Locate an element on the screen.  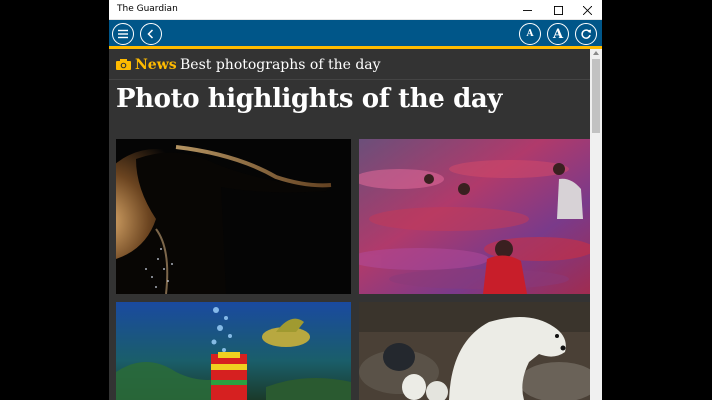
refresh-button is located at coordinates (586, 34).